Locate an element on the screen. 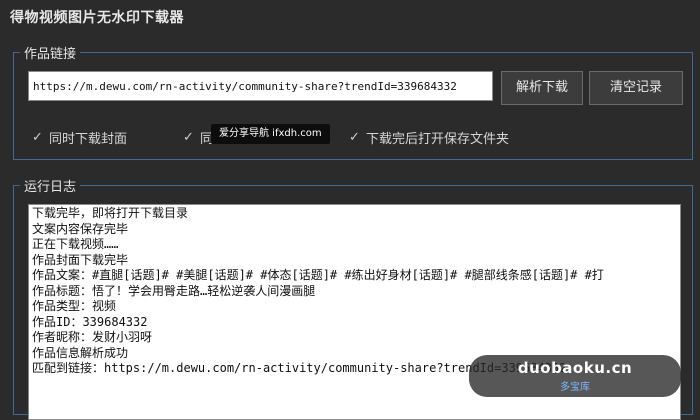 This screenshot has width=700, height=420. download-cover-label: 同时下载封面 is located at coordinates (88, 139).